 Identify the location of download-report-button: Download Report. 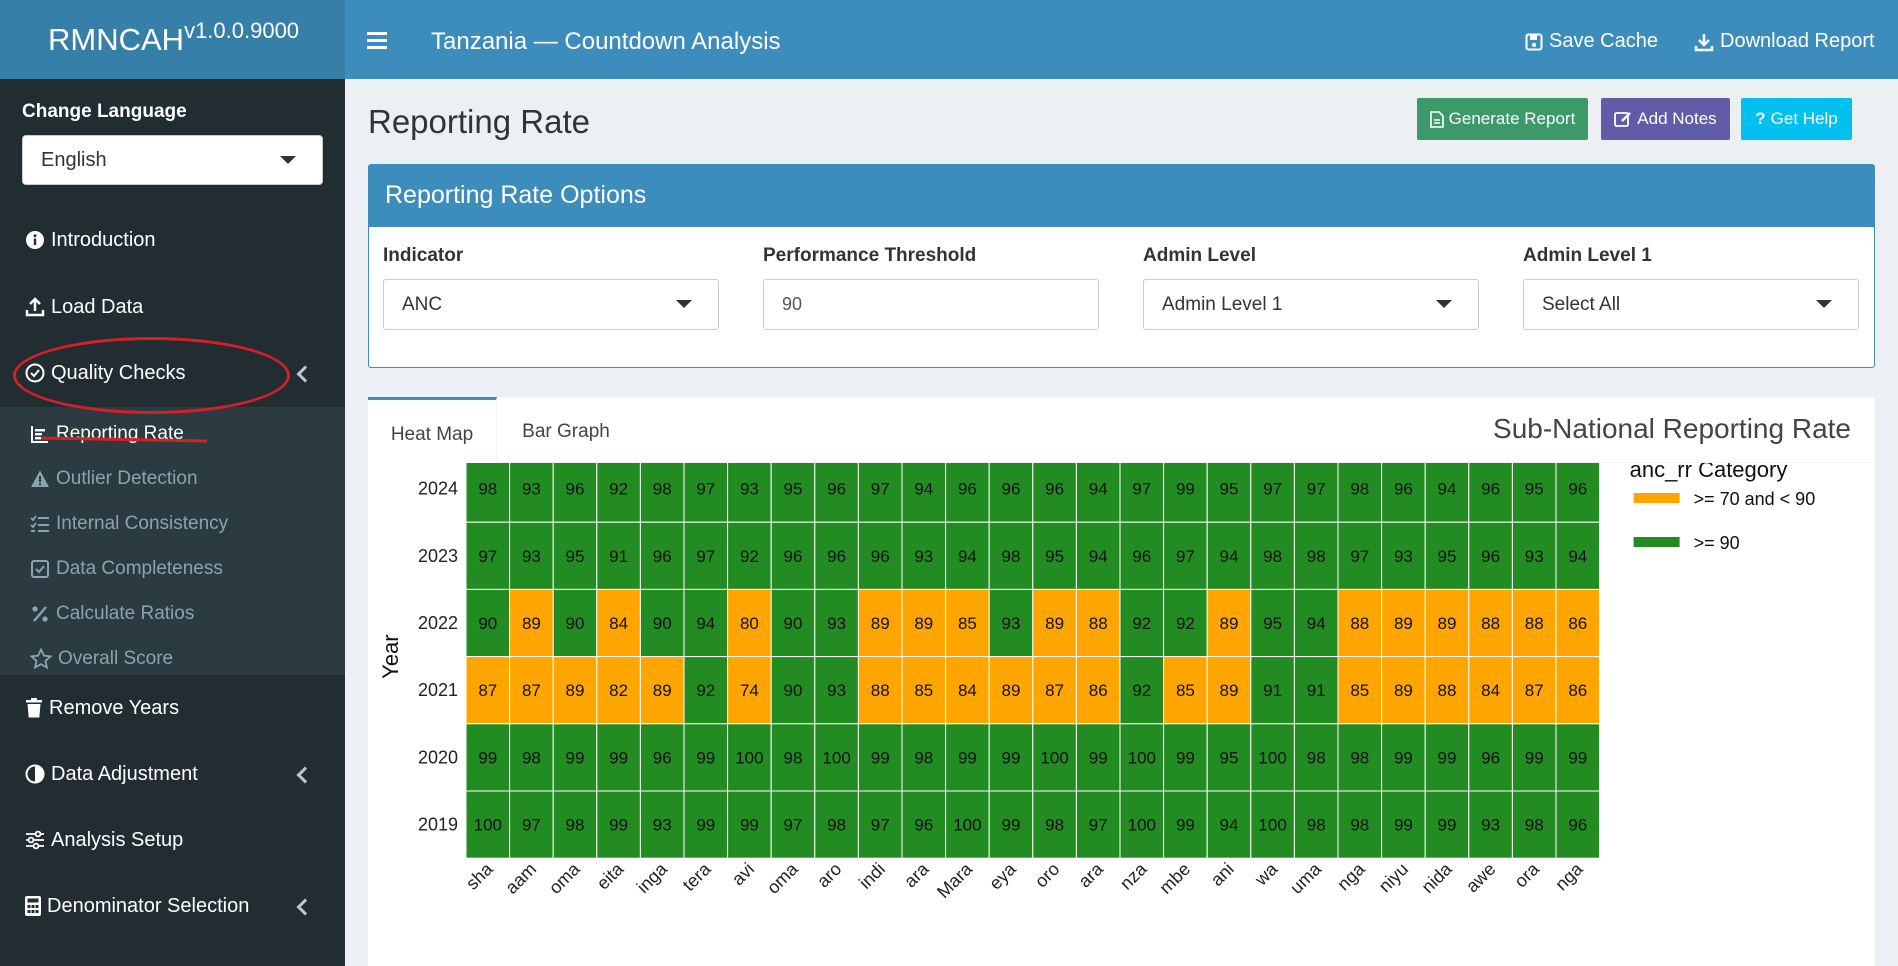
(1784, 41).